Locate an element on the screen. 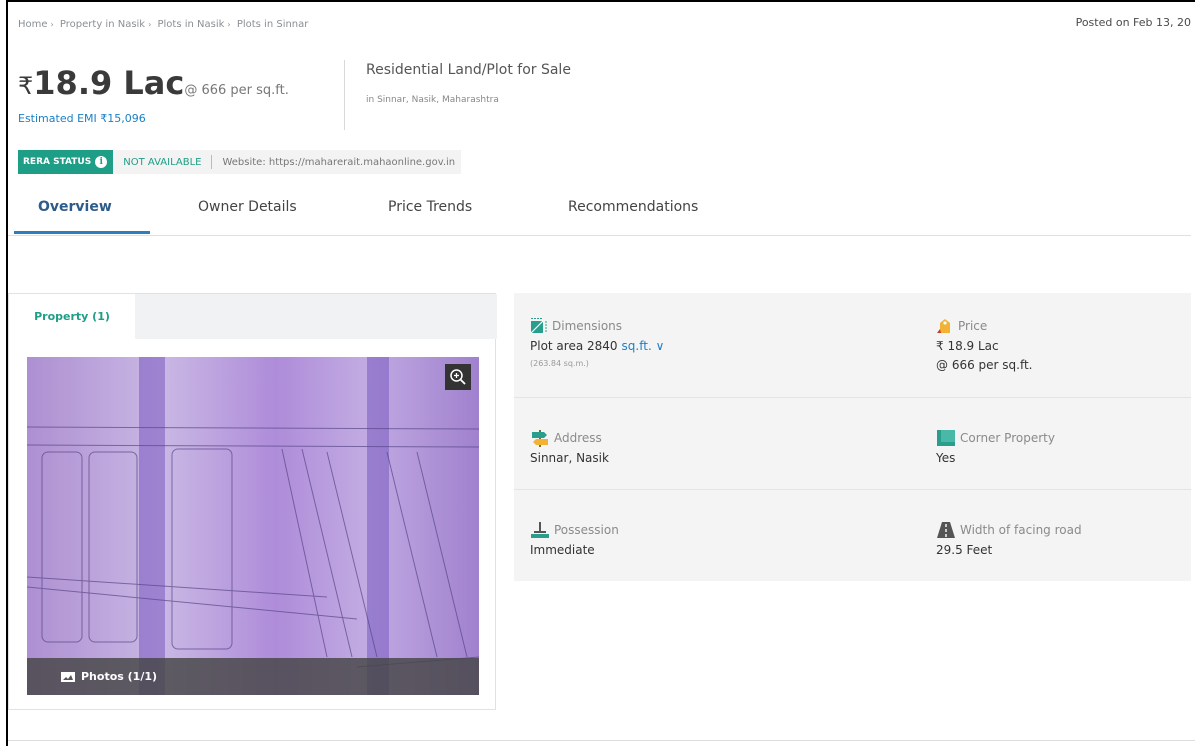 The width and height of the screenshot is (1195, 746). price-block: ₹18.9 Lac@ 666 per sq.ft. is located at coordinates (153, 83).